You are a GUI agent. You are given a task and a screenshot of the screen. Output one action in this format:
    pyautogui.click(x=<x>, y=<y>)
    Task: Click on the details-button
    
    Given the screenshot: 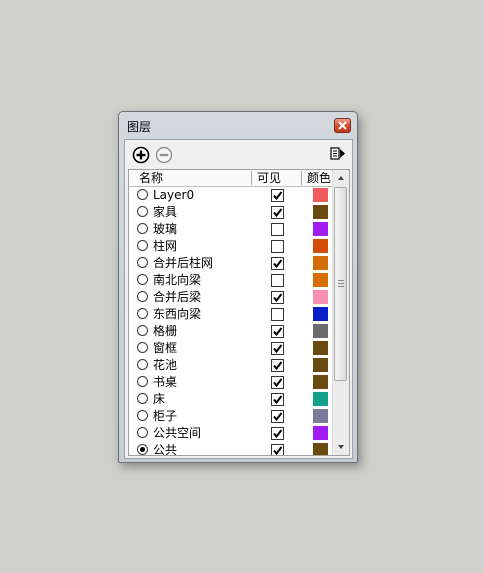 What is the action you would take?
    pyautogui.click(x=338, y=154)
    